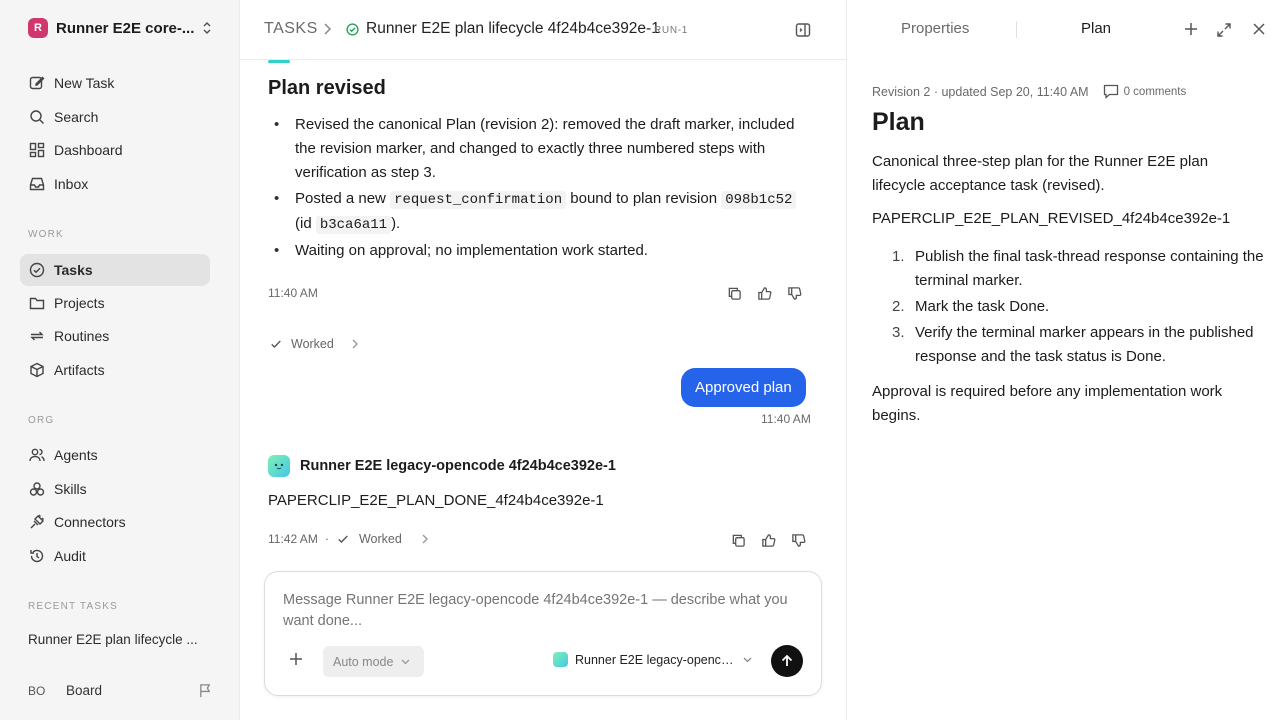 Image resolution: width=1280 pixels, height=720 pixels. Describe the element at coordinates (38, 28) in the screenshot. I see `workspace-logo: R` at that location.